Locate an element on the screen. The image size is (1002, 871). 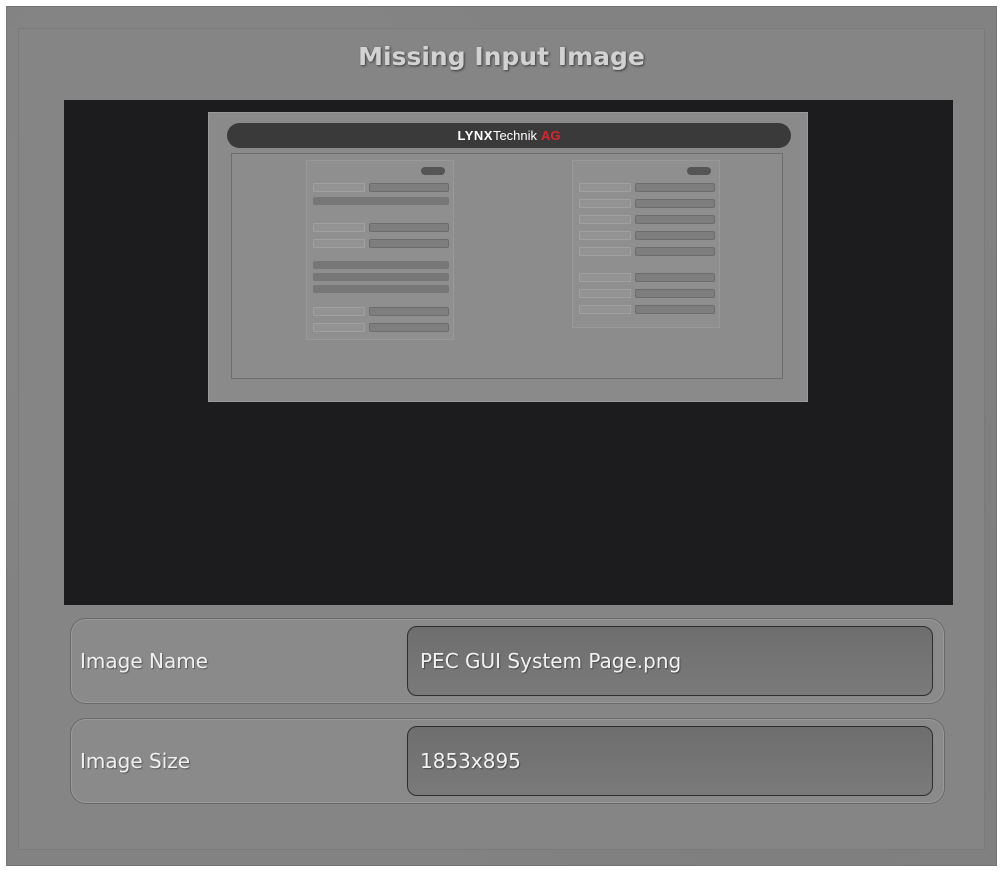
image-name-row: Image Name PEC GUI System Page.png is located at coordinates (507, 661).